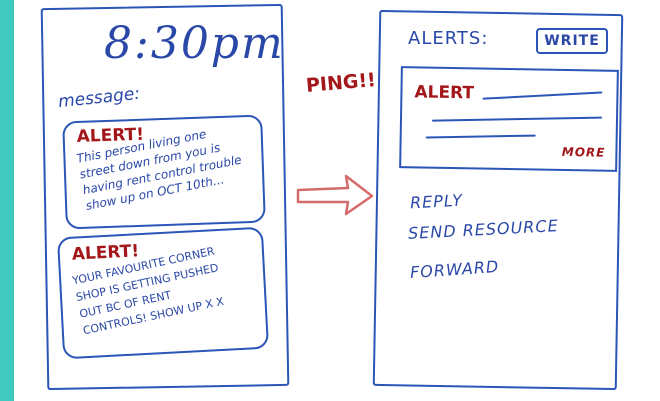 The height and width of the screenshot is (401, 660). What do you see at coordinates (448, 38) in the screenshot?
I see `alerts-header-title: ALERTS:` at bounding box center [448, 38].